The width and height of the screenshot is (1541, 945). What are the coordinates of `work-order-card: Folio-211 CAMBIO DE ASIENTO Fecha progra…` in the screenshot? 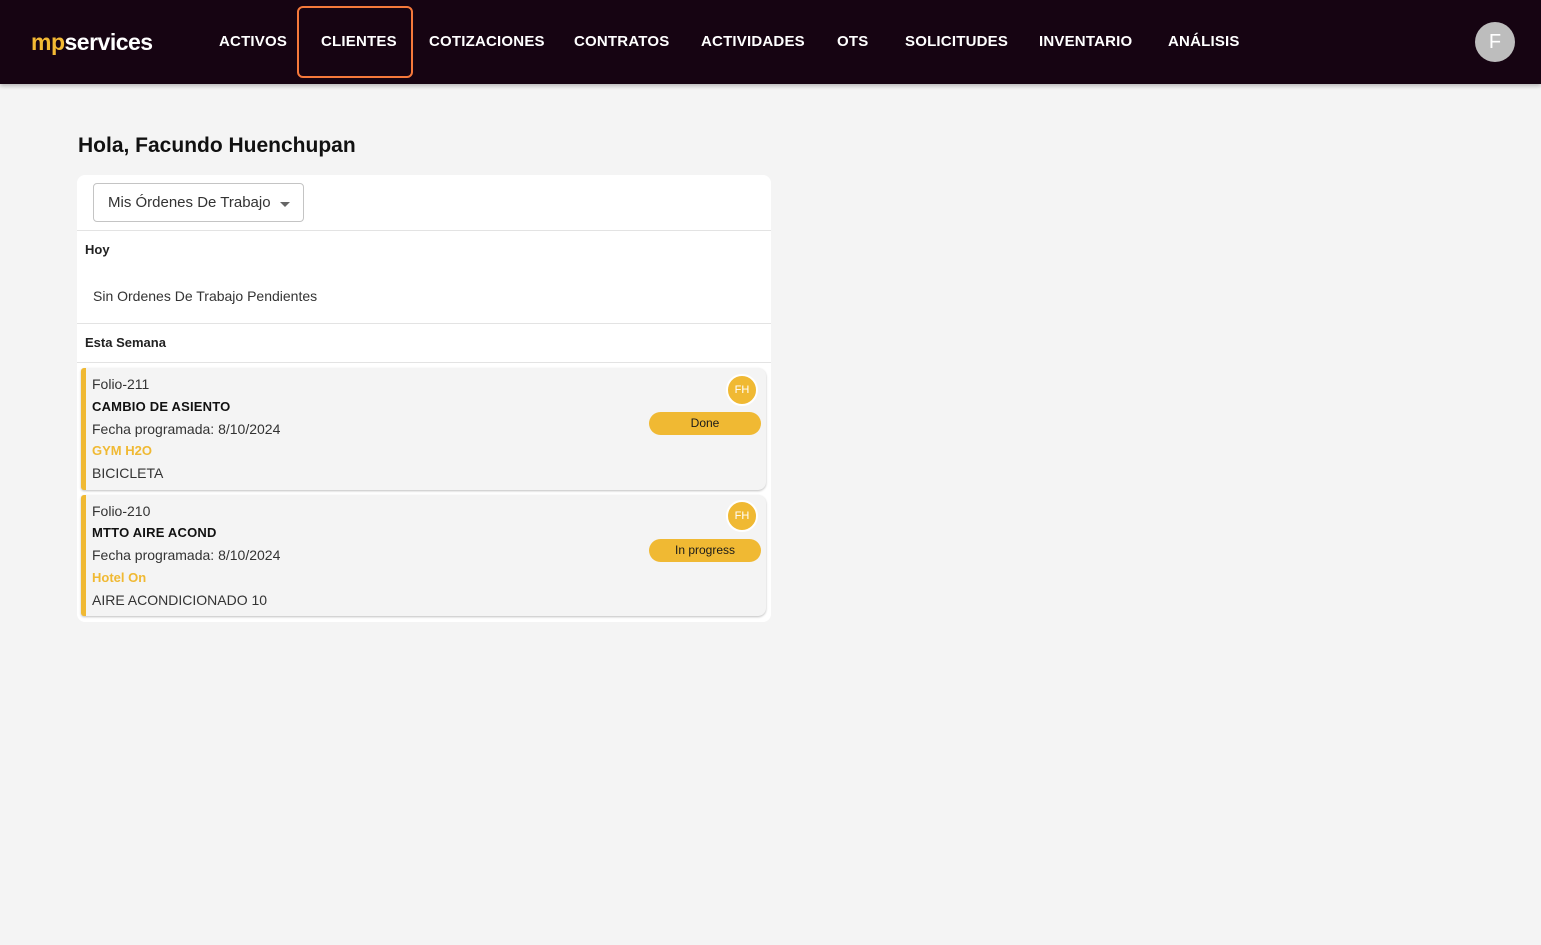 It's located at (423, 429).